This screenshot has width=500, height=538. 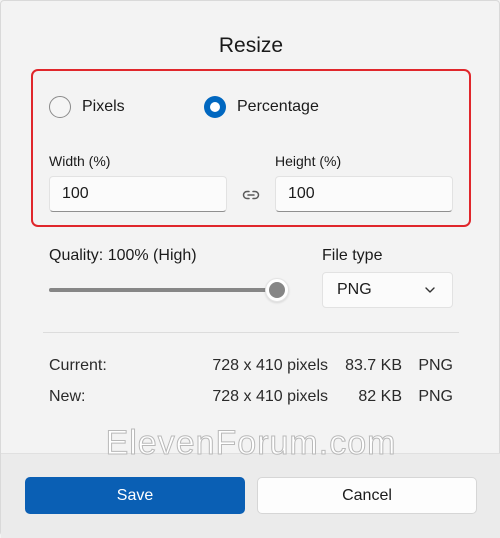 What do you see at coordinates (251, 195) in the screenshot?
I see `link-icon` at bounding box center [251, 195].